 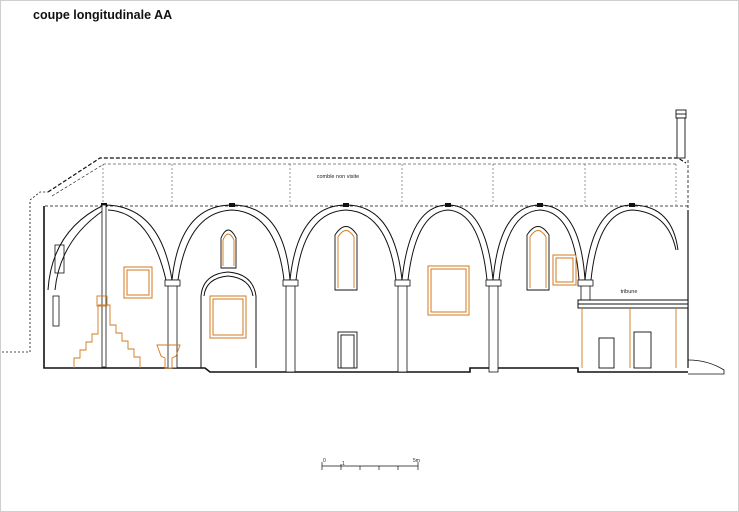 What do you see at coordinates (389, 184) in the screenshot?
I see `attic-marker-lines` at bounding box center [389, 184].